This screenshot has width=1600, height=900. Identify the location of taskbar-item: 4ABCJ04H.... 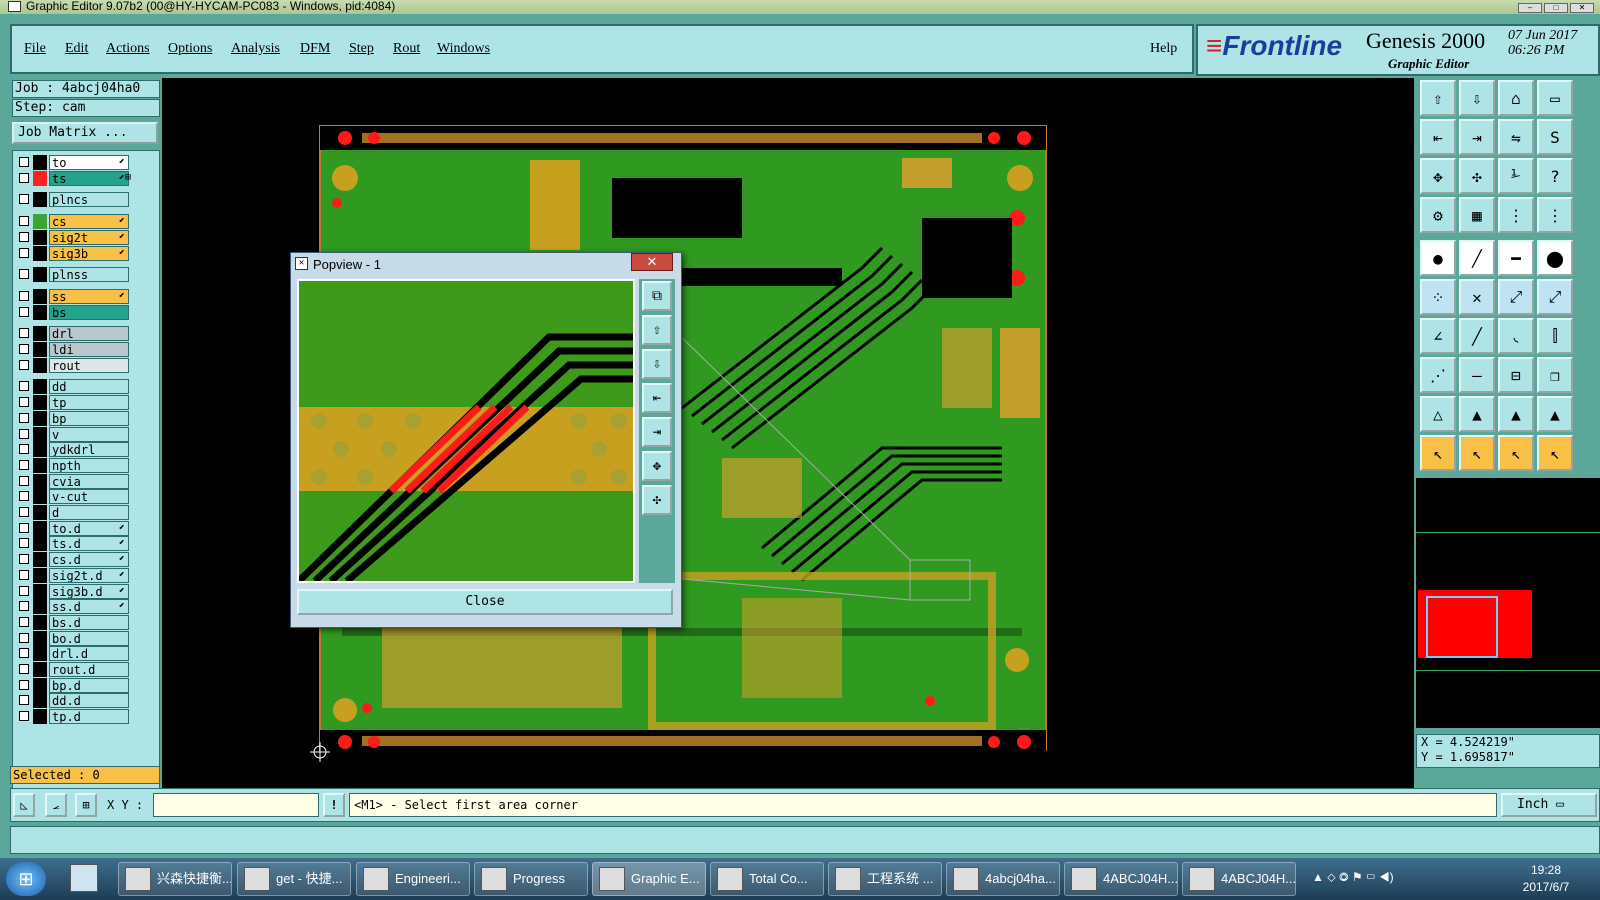
(1239, 879).